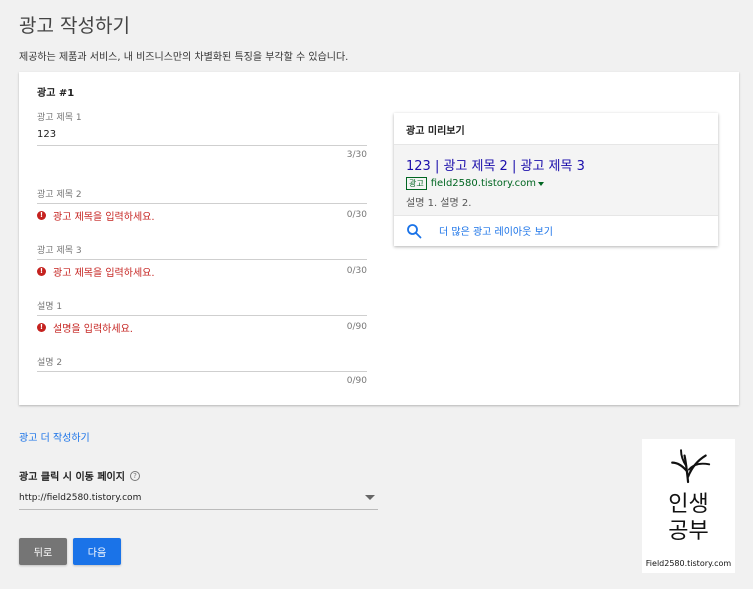 Image resolution: width=753 pixels, height=589 pixels. What do you see at coordinates (356, 271) in the screenshot?
I see `headline-3-counter: 0/30` at bounding box center [356, 271].